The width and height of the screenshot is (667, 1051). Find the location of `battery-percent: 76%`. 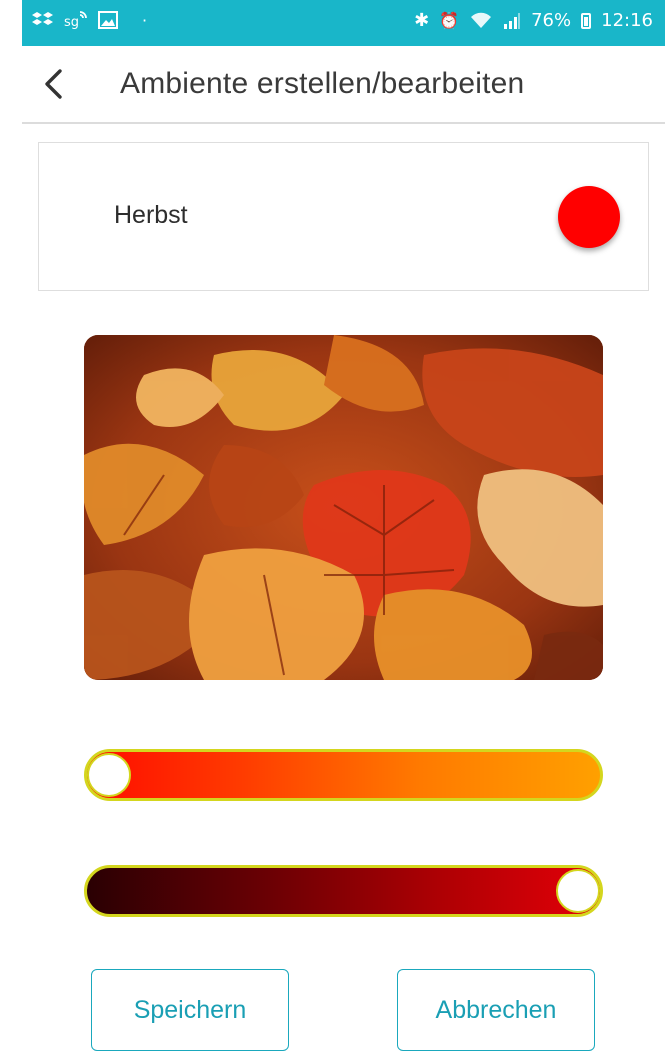

battery-percent: 76% is located at coordinates (551, 20).